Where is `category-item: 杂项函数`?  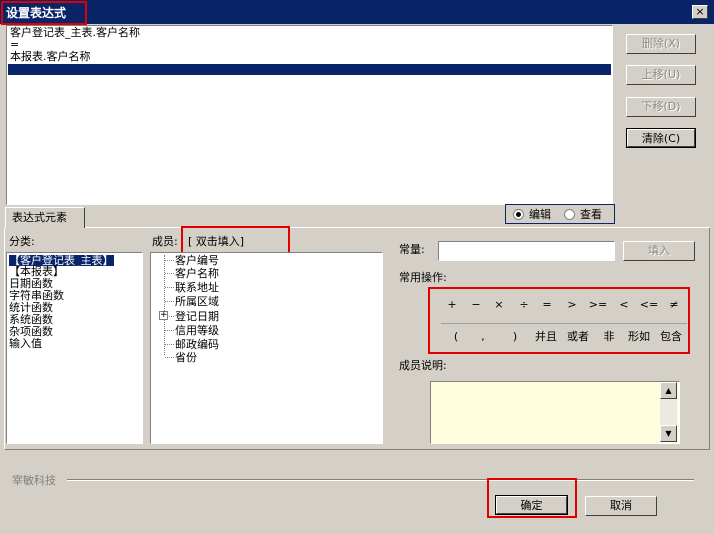 category-item: 杂项函数 is located at coordinates (31, 331).